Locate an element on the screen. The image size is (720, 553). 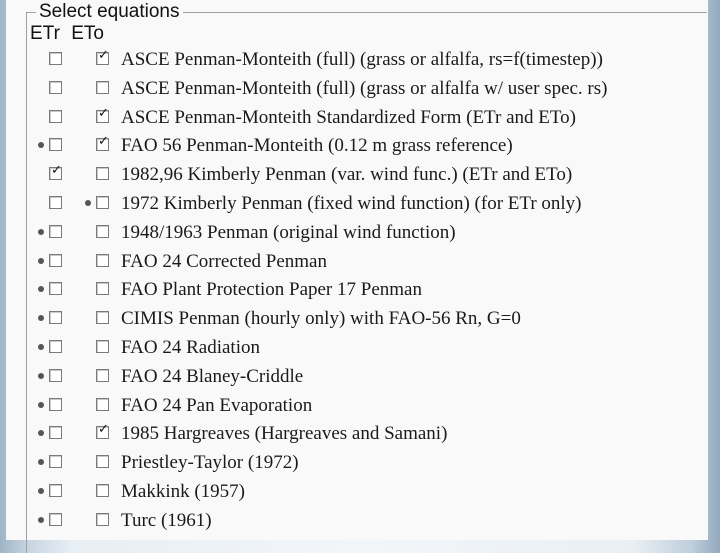
equation-row: ✓ 1985 Hargreaves (Hargreaves and Samani) is located at coordinates (356, 434).